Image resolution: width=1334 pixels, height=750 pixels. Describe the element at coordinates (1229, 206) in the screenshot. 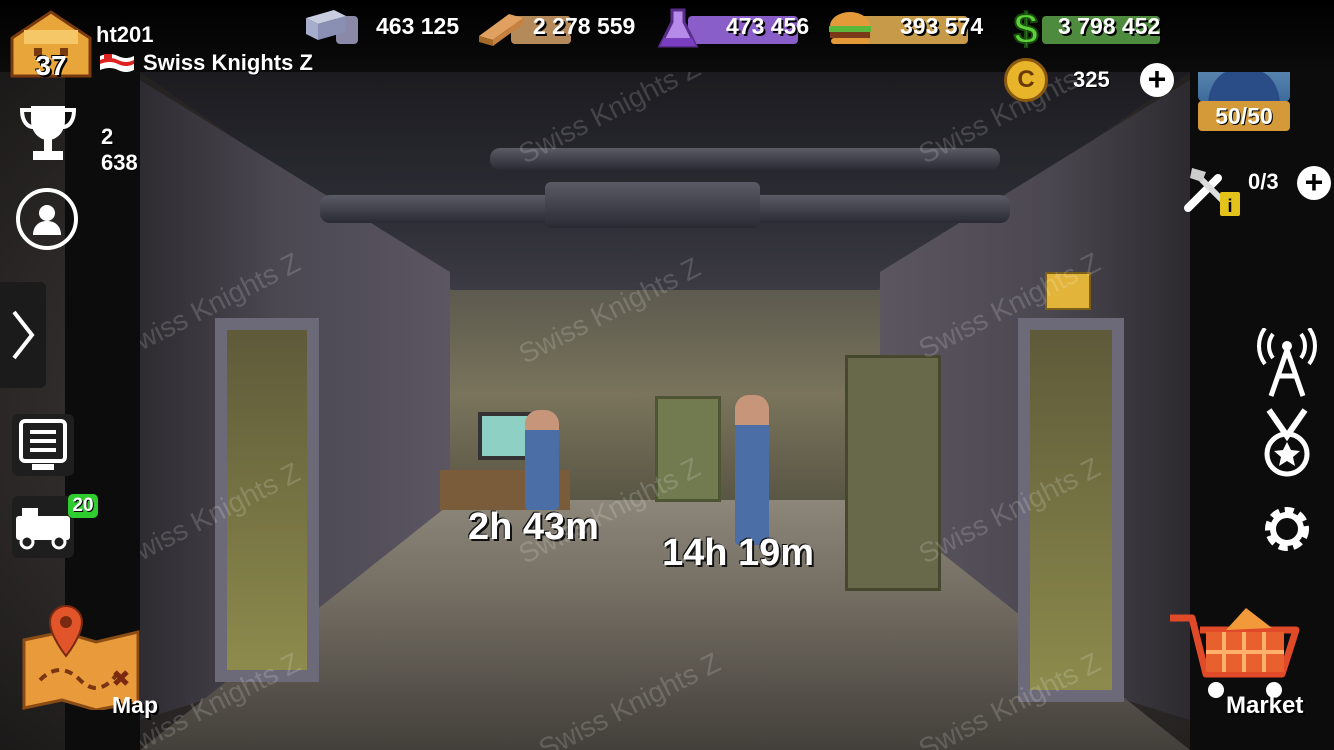

I see `svg-text: i` at that location.